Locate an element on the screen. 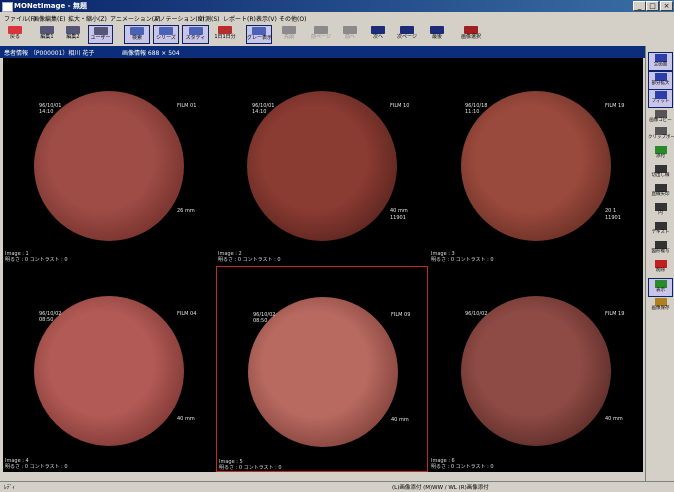 The image size is (674, 492). return-icon is located at coordinates (15, 30).